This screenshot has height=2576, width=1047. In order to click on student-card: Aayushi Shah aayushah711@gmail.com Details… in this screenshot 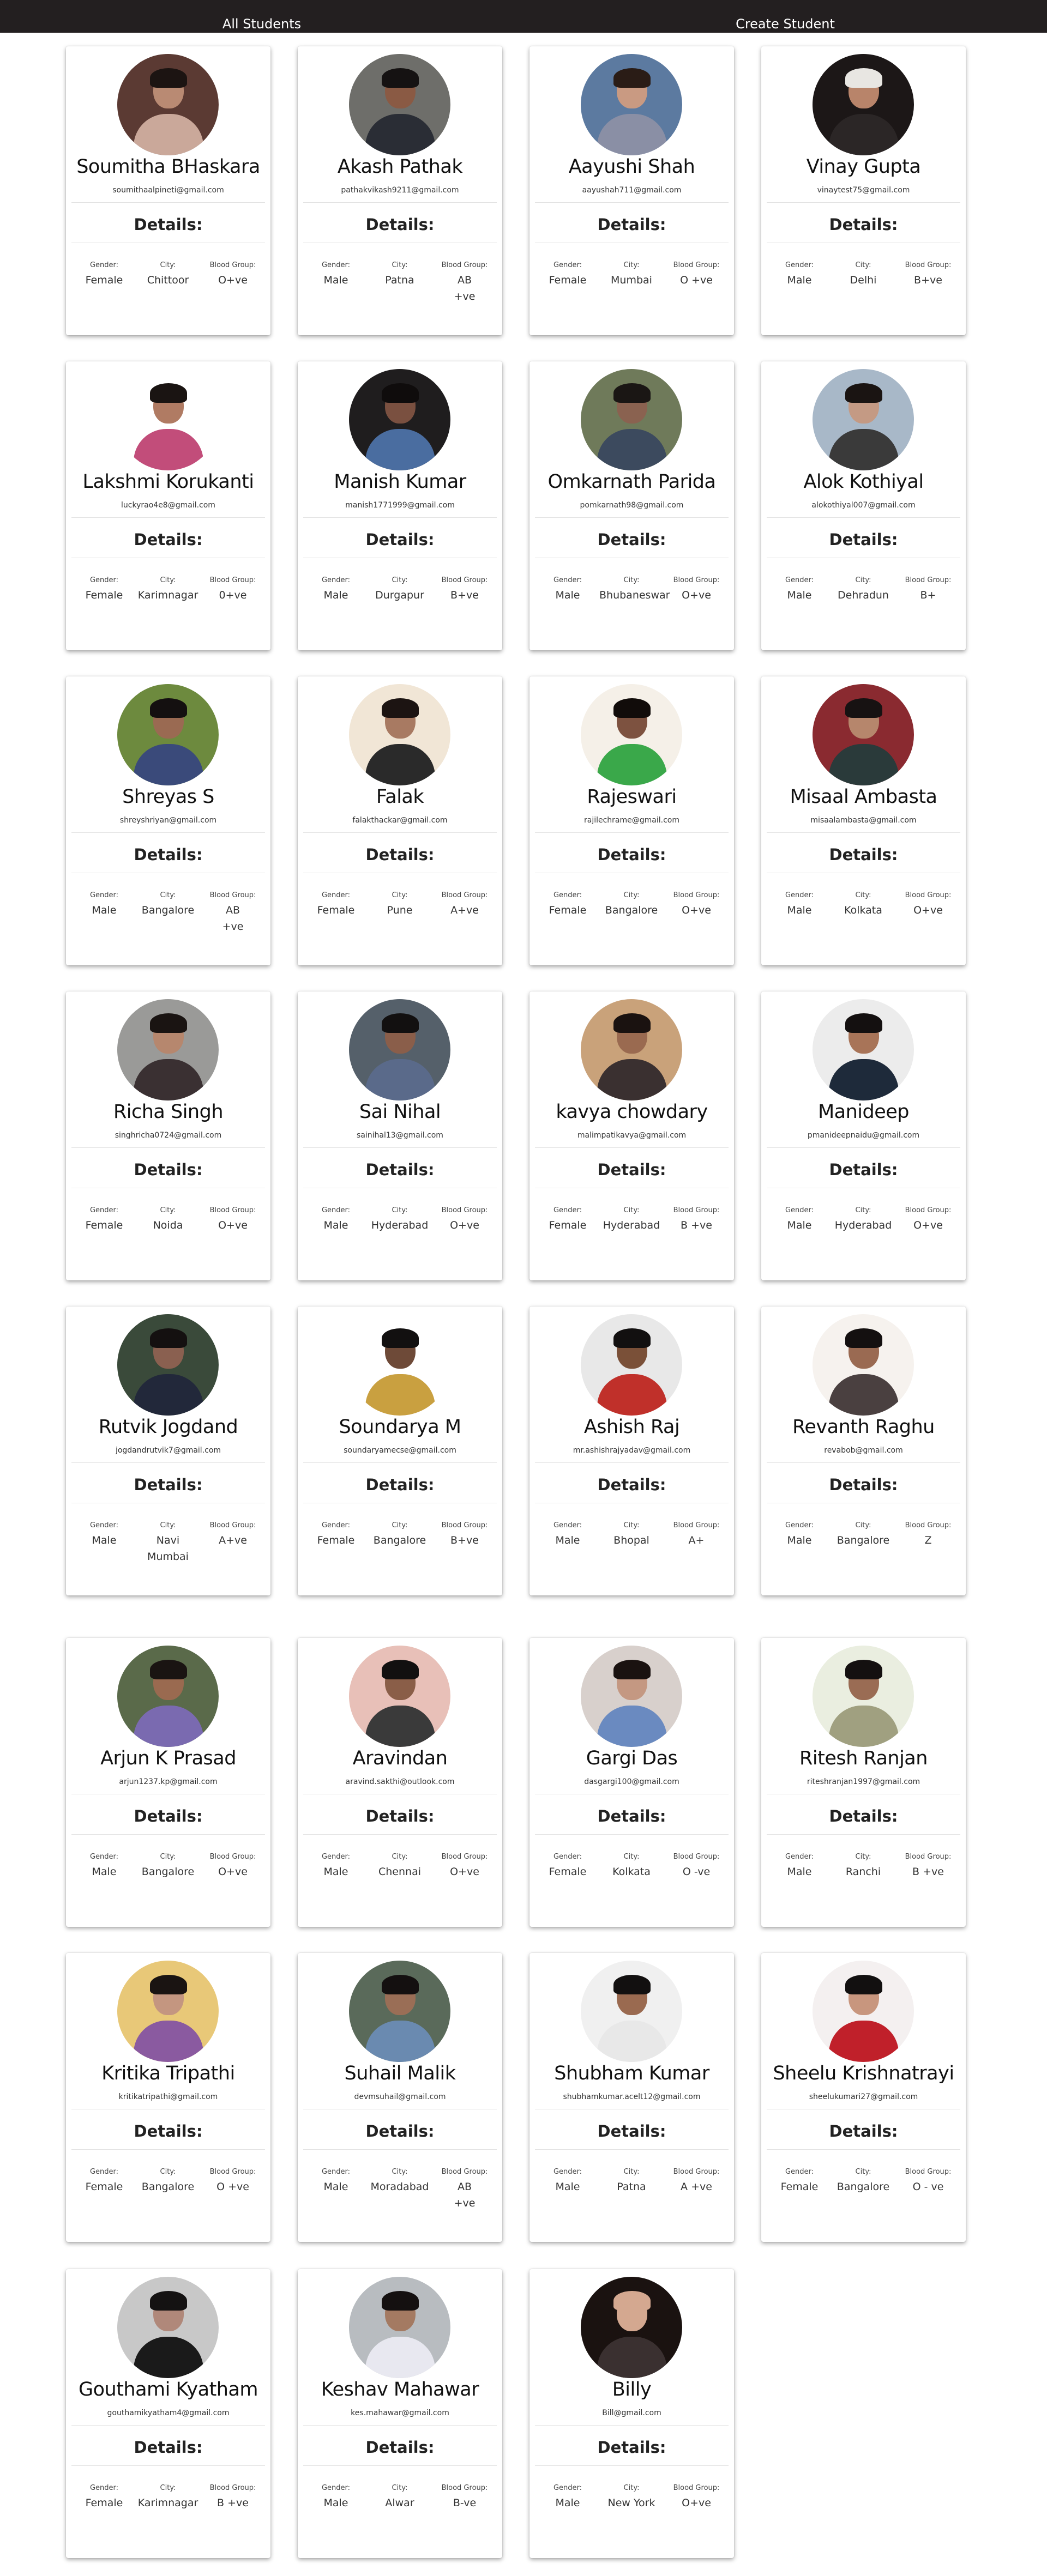, I will do `click(632, 190)`.